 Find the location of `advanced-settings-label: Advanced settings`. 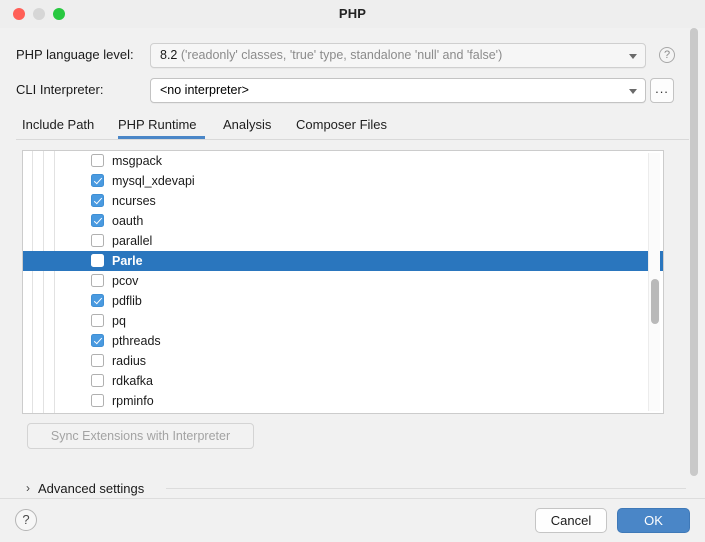

advanced-settings-label: Advanced settings is located at coordinates (91, 488).